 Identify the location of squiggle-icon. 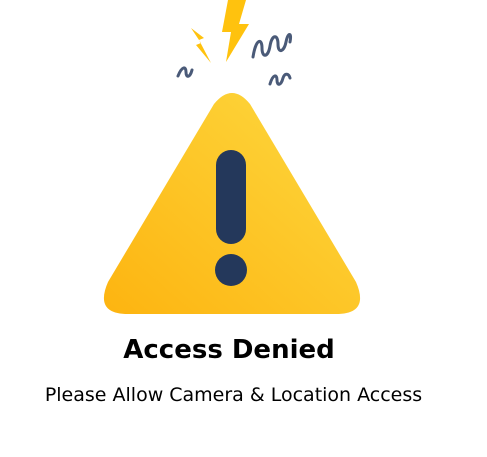
(271, 46).